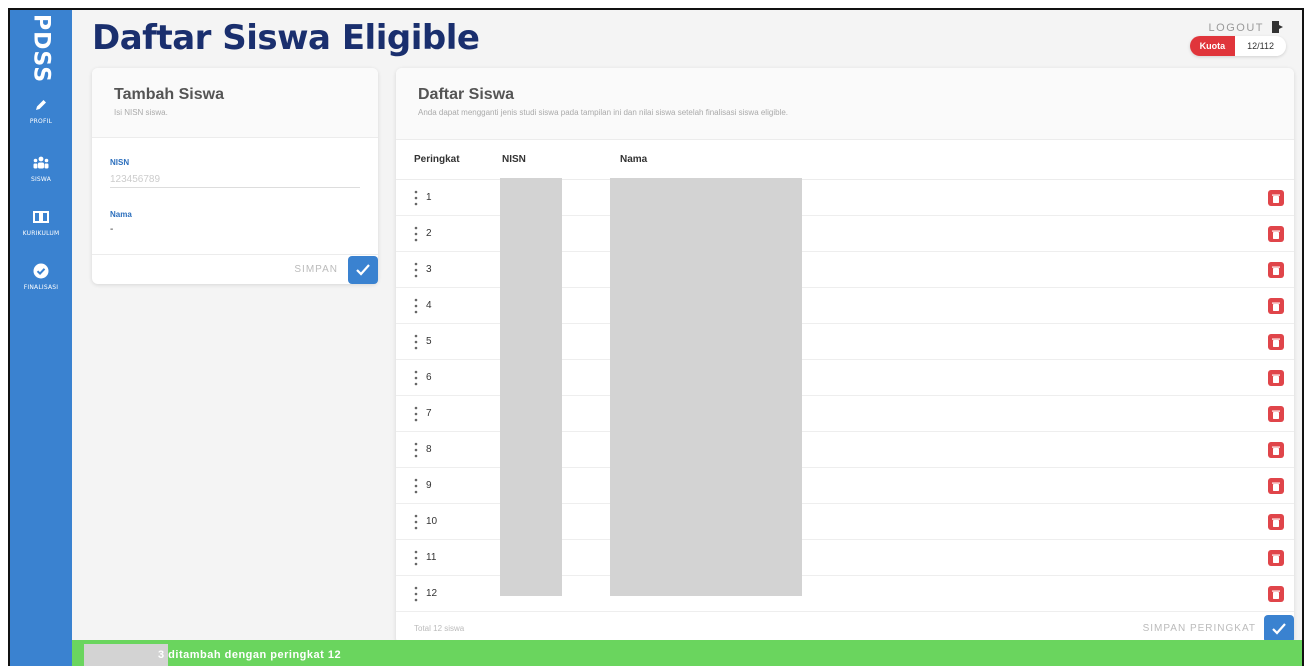 The image size is (1312, 666). Describe the element at coordinates (41, 217) in the screenshot. I see `book-icon` at that location.